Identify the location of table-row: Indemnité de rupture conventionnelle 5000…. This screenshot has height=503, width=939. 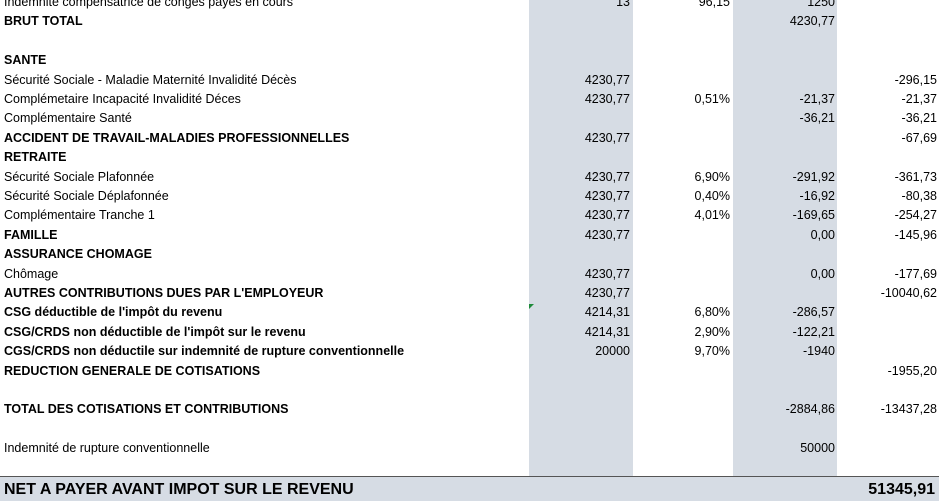
(469, 448).